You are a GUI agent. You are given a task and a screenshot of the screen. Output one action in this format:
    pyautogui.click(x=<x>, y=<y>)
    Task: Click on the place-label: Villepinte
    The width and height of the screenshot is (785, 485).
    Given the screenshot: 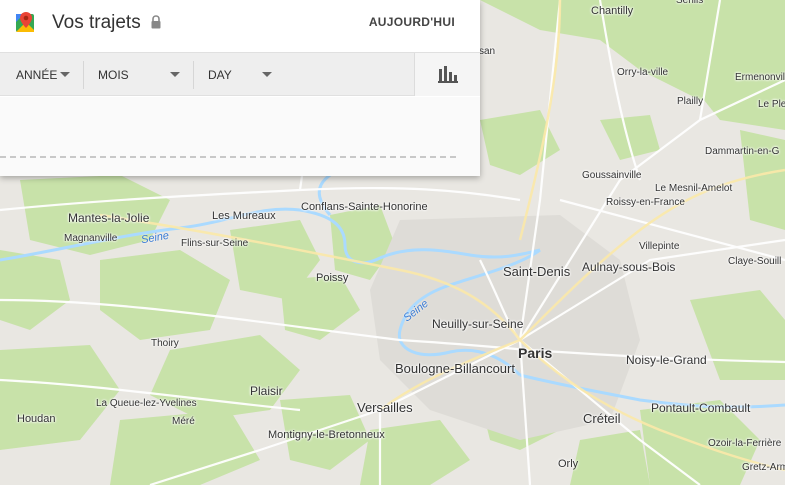 What is the action you would take?
    pyautogui.click(x=659, y=246)
    